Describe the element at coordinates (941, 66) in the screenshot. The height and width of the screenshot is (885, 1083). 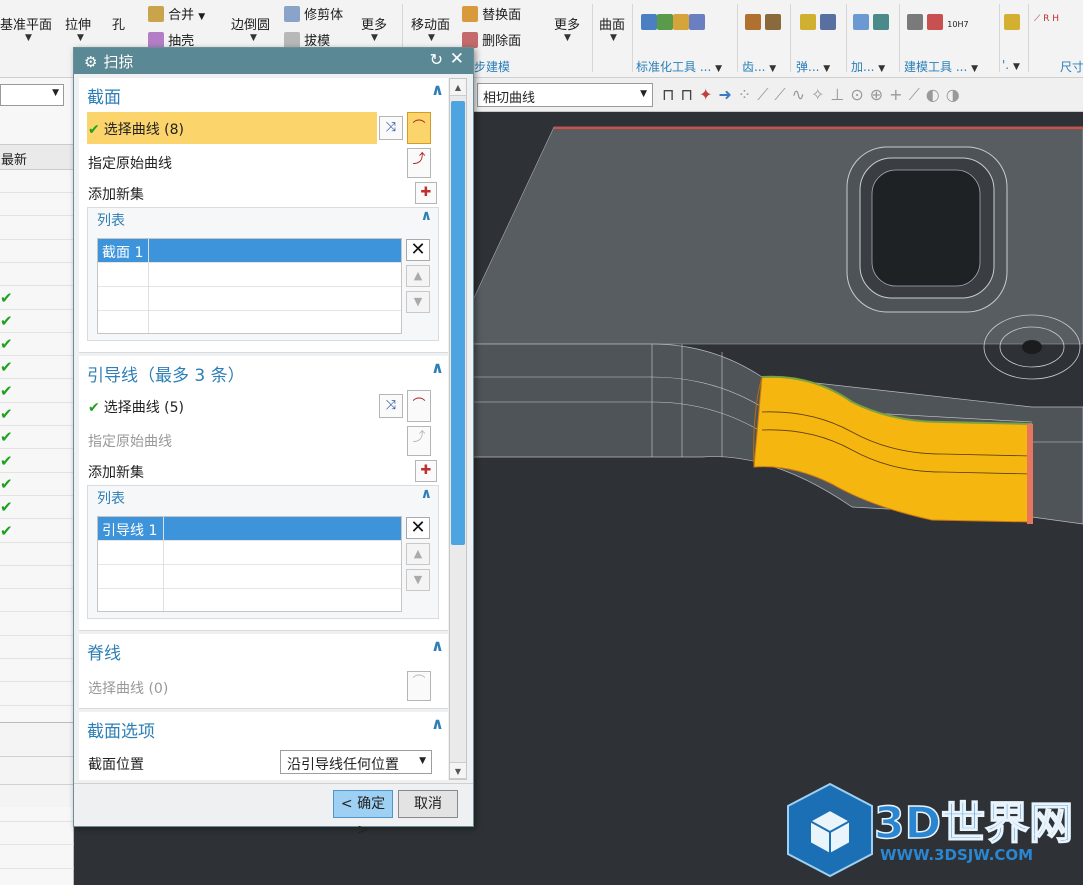
I see `group-label-modeling-tools: 建模工具 ... ▼` at that location.